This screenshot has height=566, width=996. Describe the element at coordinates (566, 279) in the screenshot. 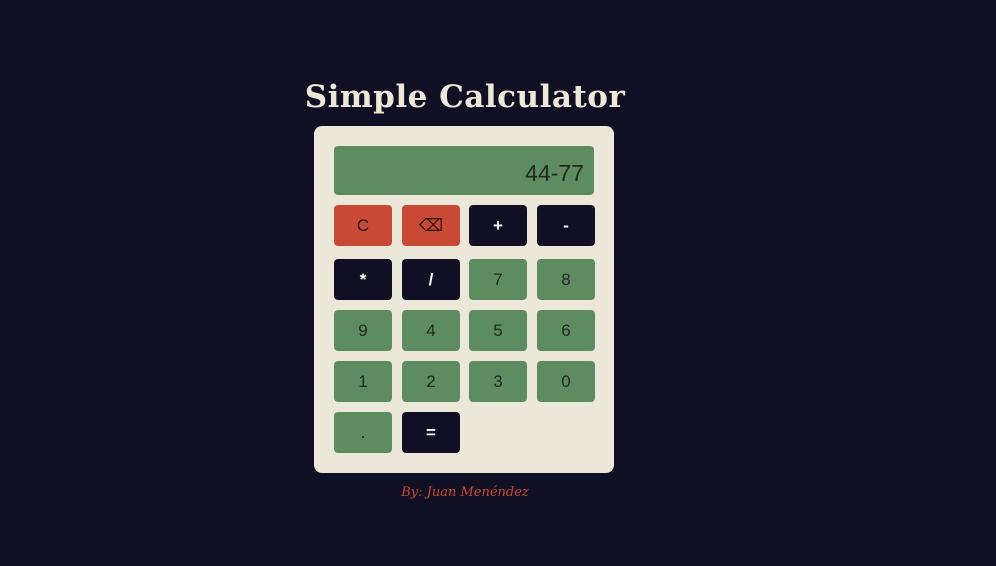

I see `digit-8-button: 8` at that location.